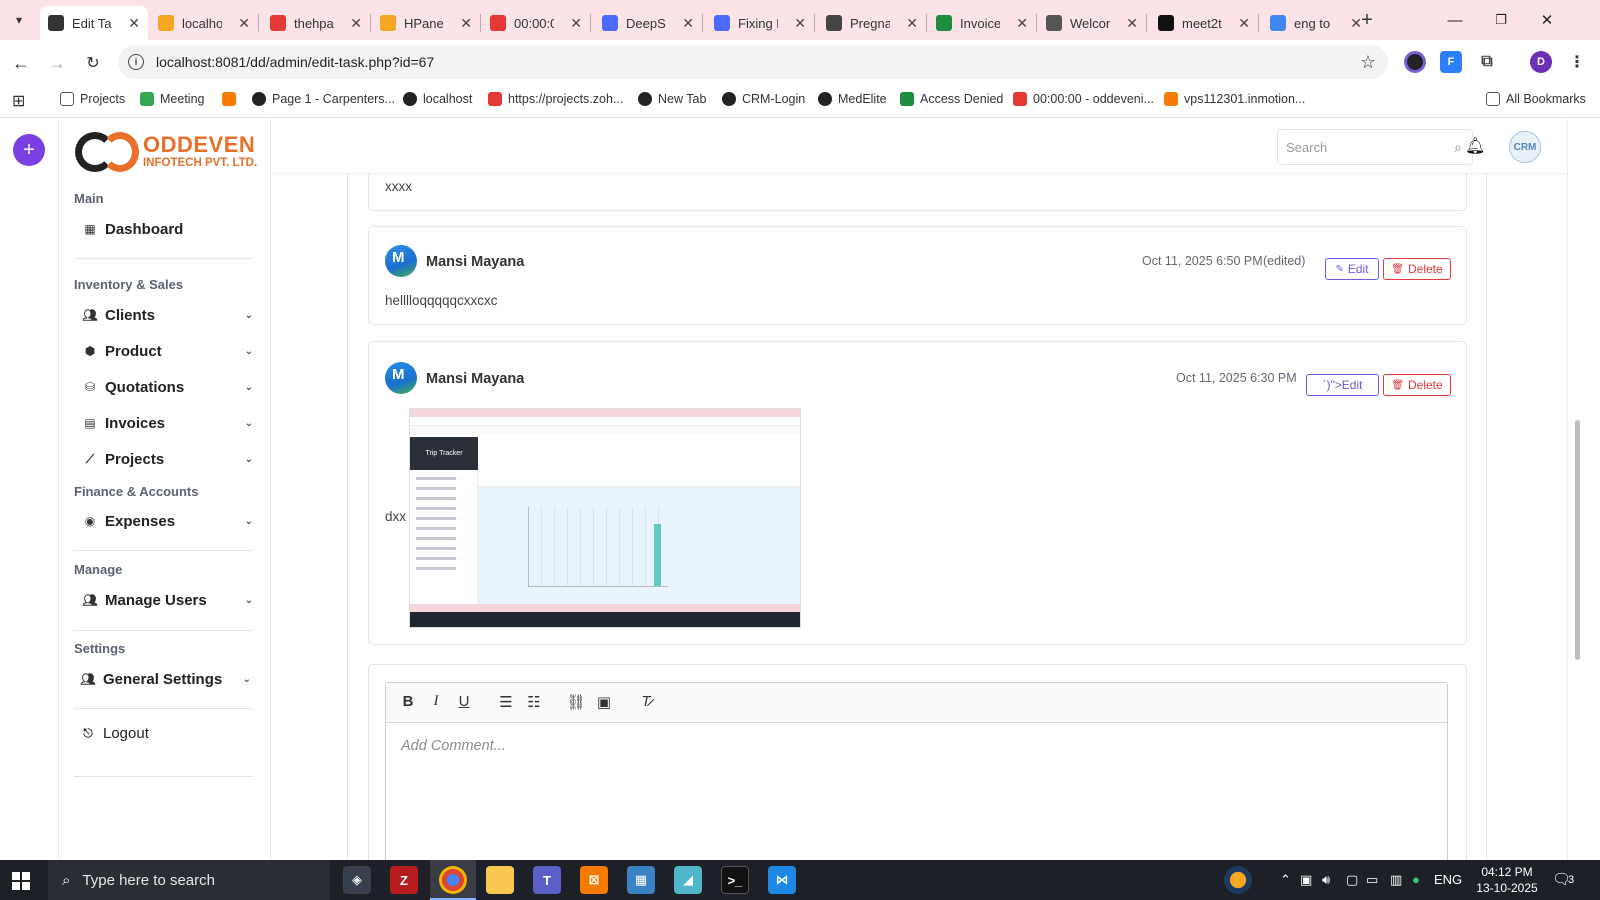 The width and height of the screenshot is (1600, 900). Describe the element at coordinates (1285, 880) in the screenshot. I see `tray-chevron-icon: ⌃` at that location.